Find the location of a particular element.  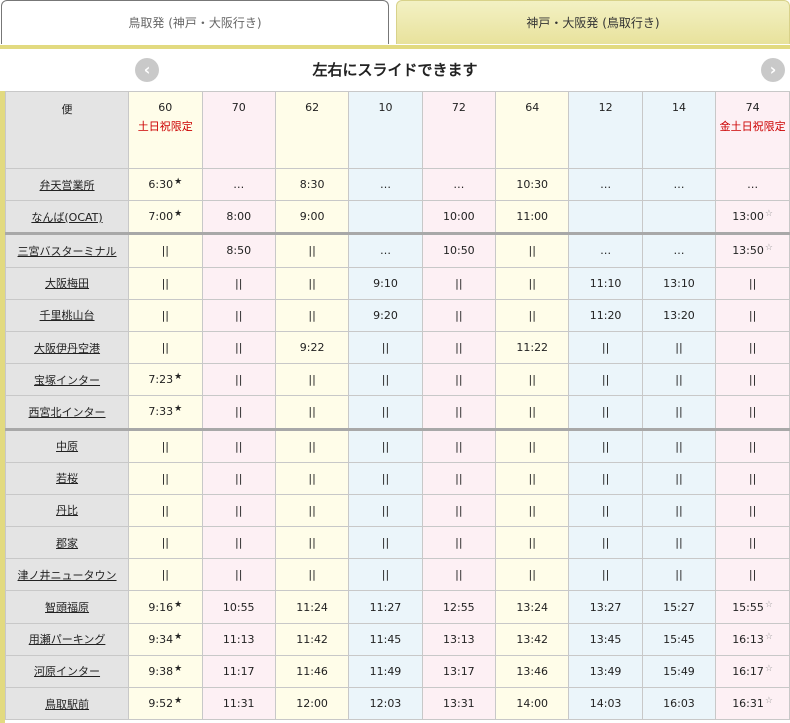

time-cell: 9:00 is located at coordinates (312, 217).